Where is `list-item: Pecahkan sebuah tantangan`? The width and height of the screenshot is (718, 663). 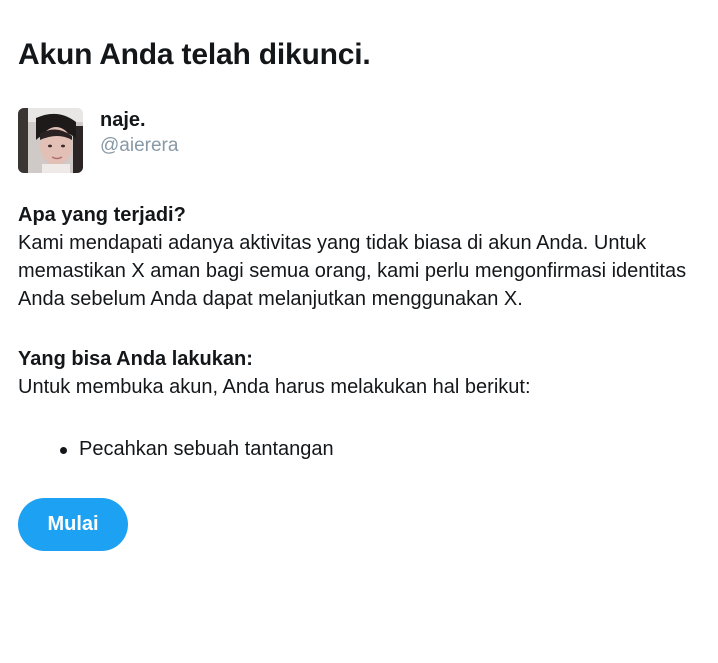
list-item: Pecahkan sebuah tantangan is located at coordinates (176, 449).